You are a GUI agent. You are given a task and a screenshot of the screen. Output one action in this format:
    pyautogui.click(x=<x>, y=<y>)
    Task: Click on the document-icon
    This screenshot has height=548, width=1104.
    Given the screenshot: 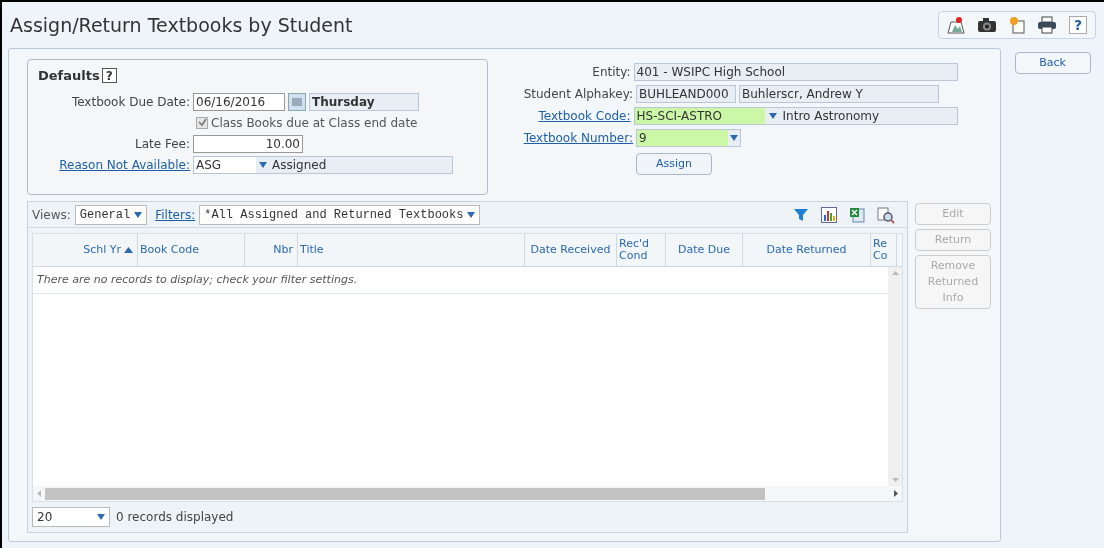 What is the action you would take?
    pyautogui.click(x=1017, y=25)
    